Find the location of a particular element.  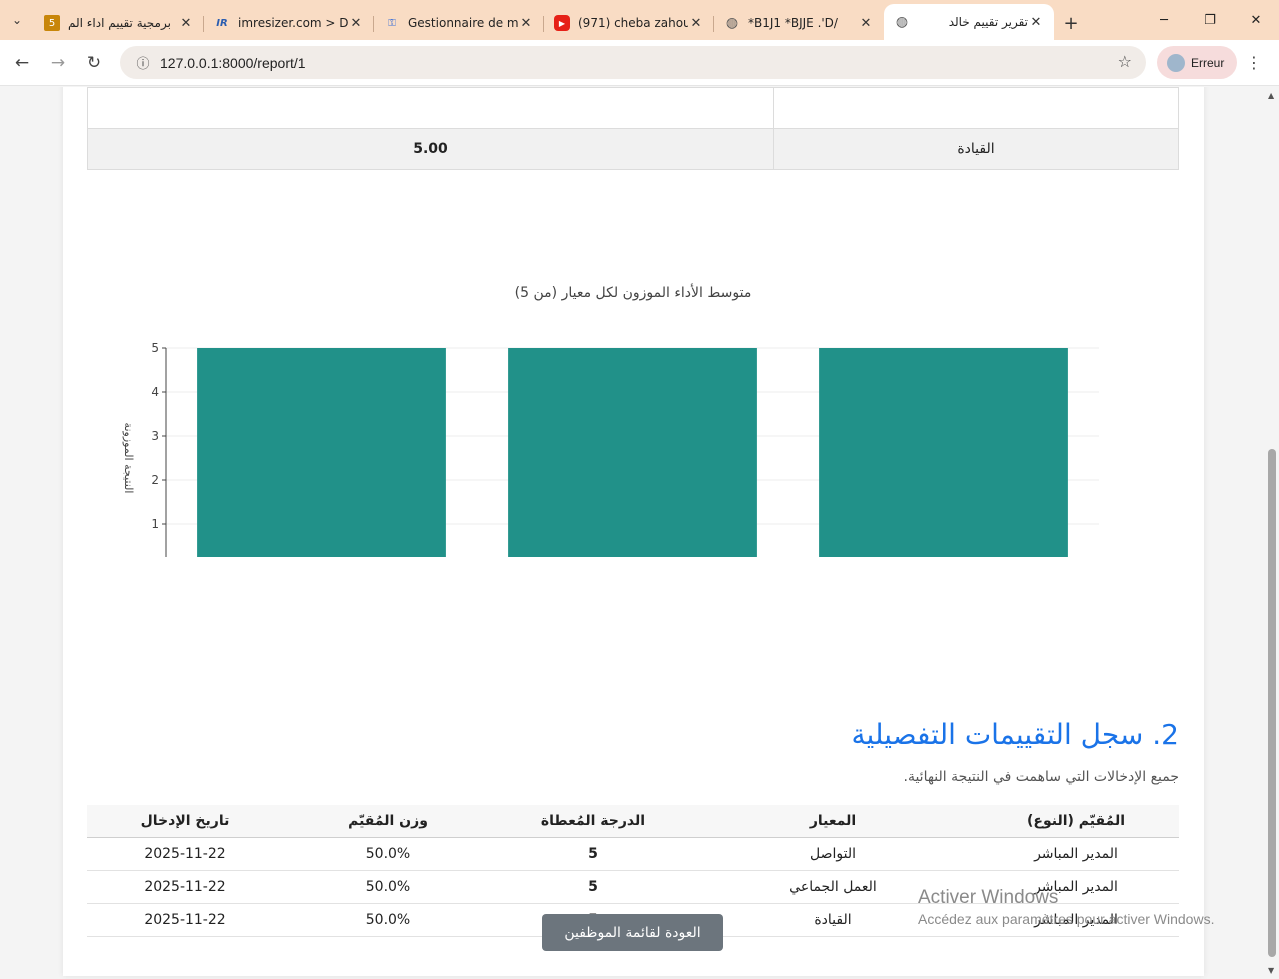

close-window-button: ✕ is located at coordinates (1256, 20).